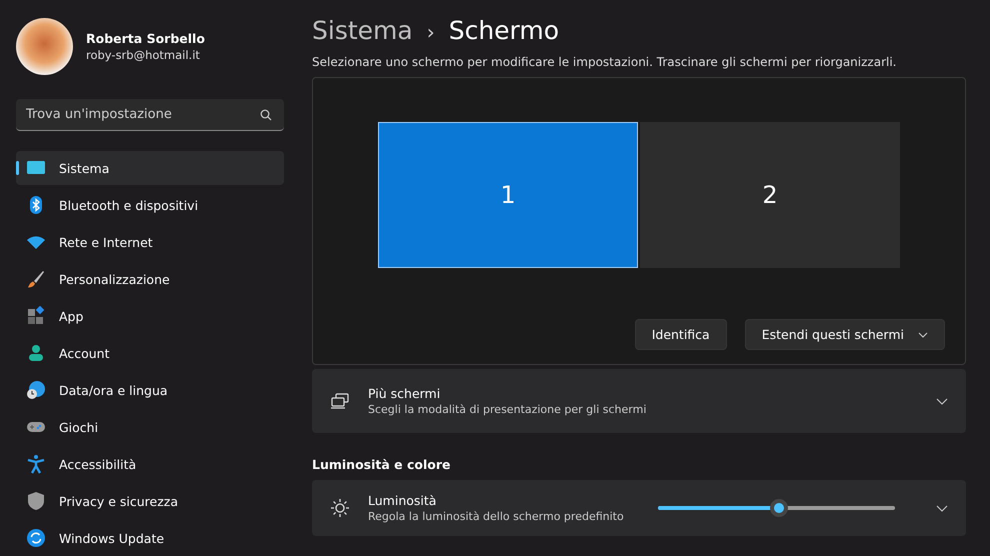 This screenshot has width=990, height=556. I want to click on monitor-tile: 2, so click(770, 195).